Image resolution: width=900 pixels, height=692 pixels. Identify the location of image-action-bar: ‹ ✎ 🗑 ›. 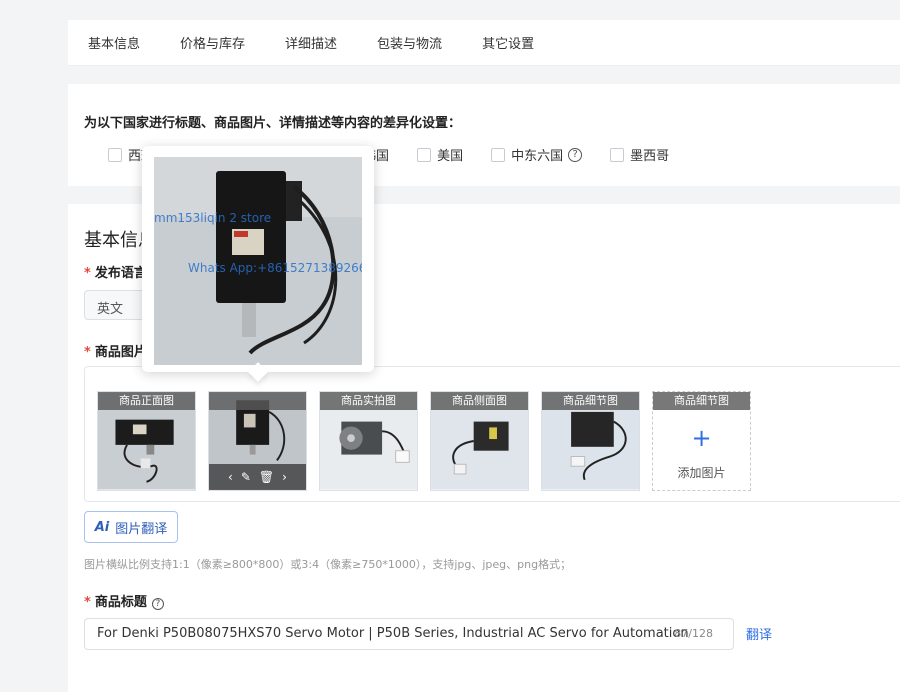
(257, 477).